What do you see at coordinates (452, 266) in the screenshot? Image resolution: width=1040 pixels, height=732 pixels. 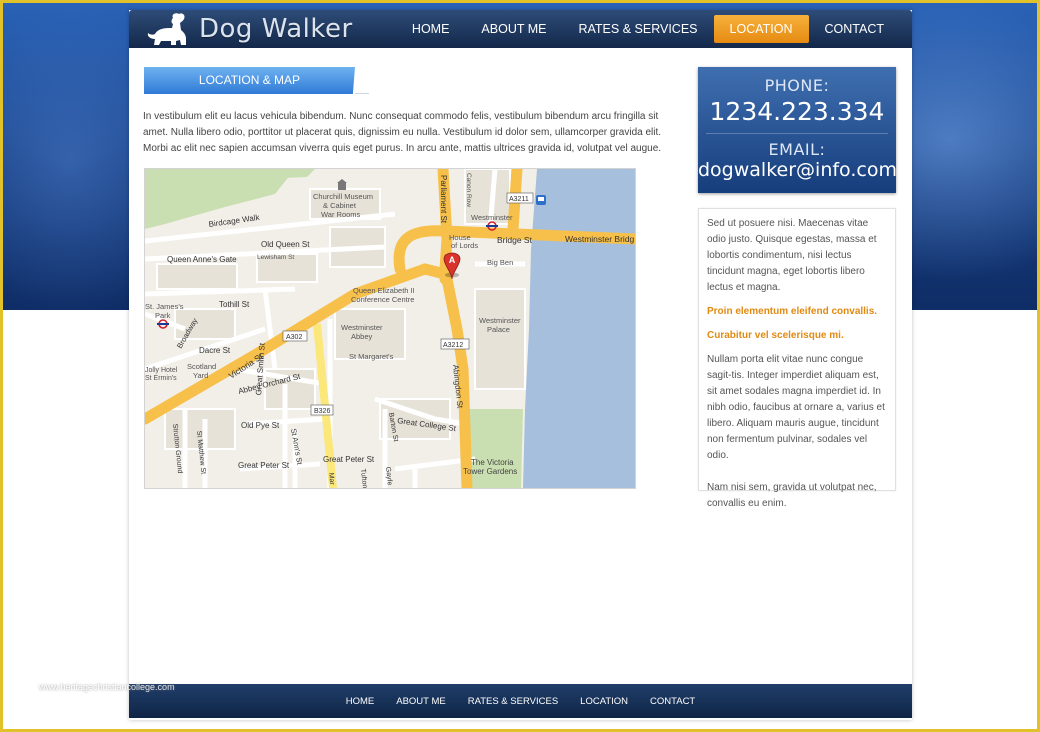 I see `map-marker-icon: A` at bounding box center [452, 266].